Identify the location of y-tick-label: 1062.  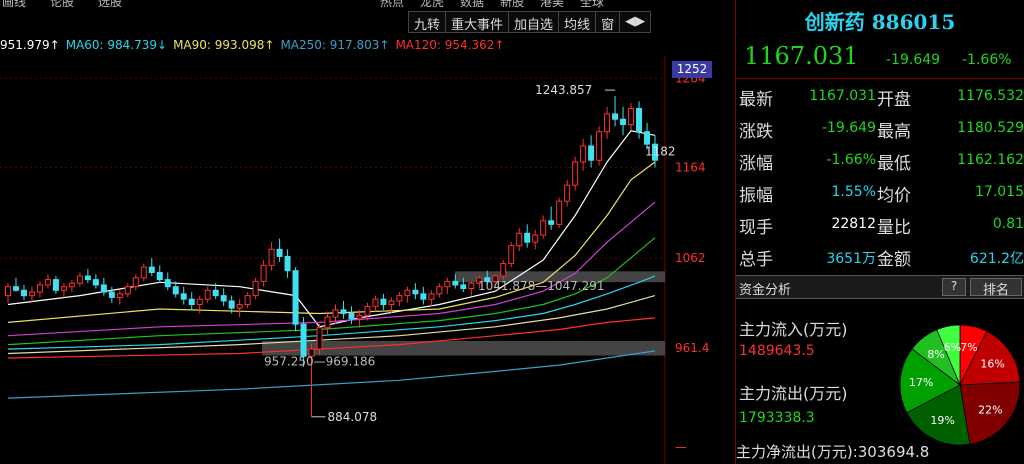
(690, 258).